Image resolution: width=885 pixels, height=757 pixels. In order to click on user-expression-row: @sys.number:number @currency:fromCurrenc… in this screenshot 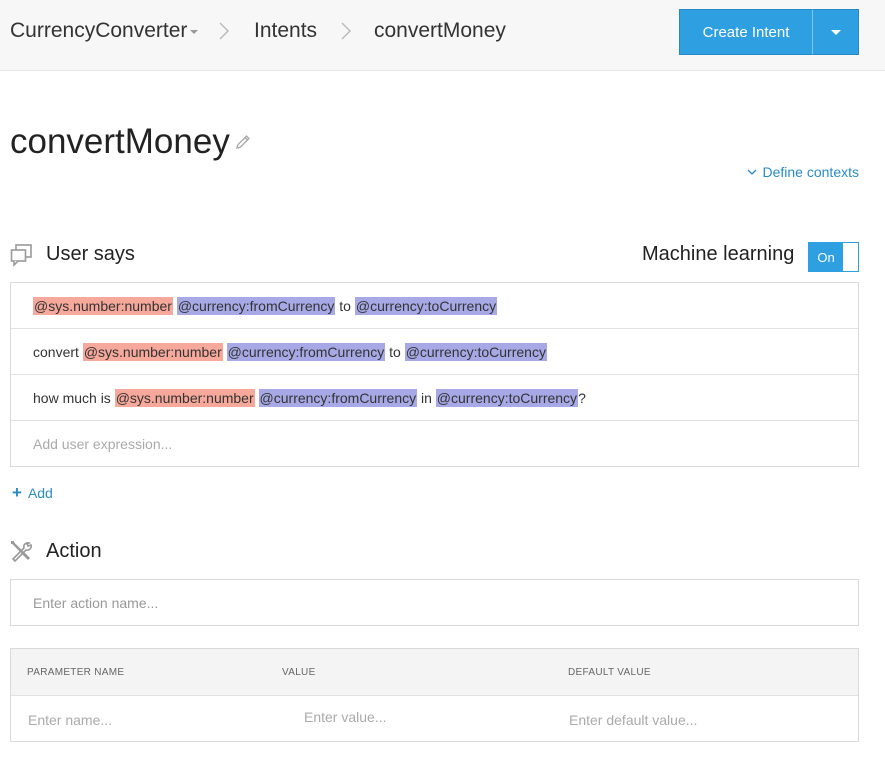, I will do `click(434, 306)`.